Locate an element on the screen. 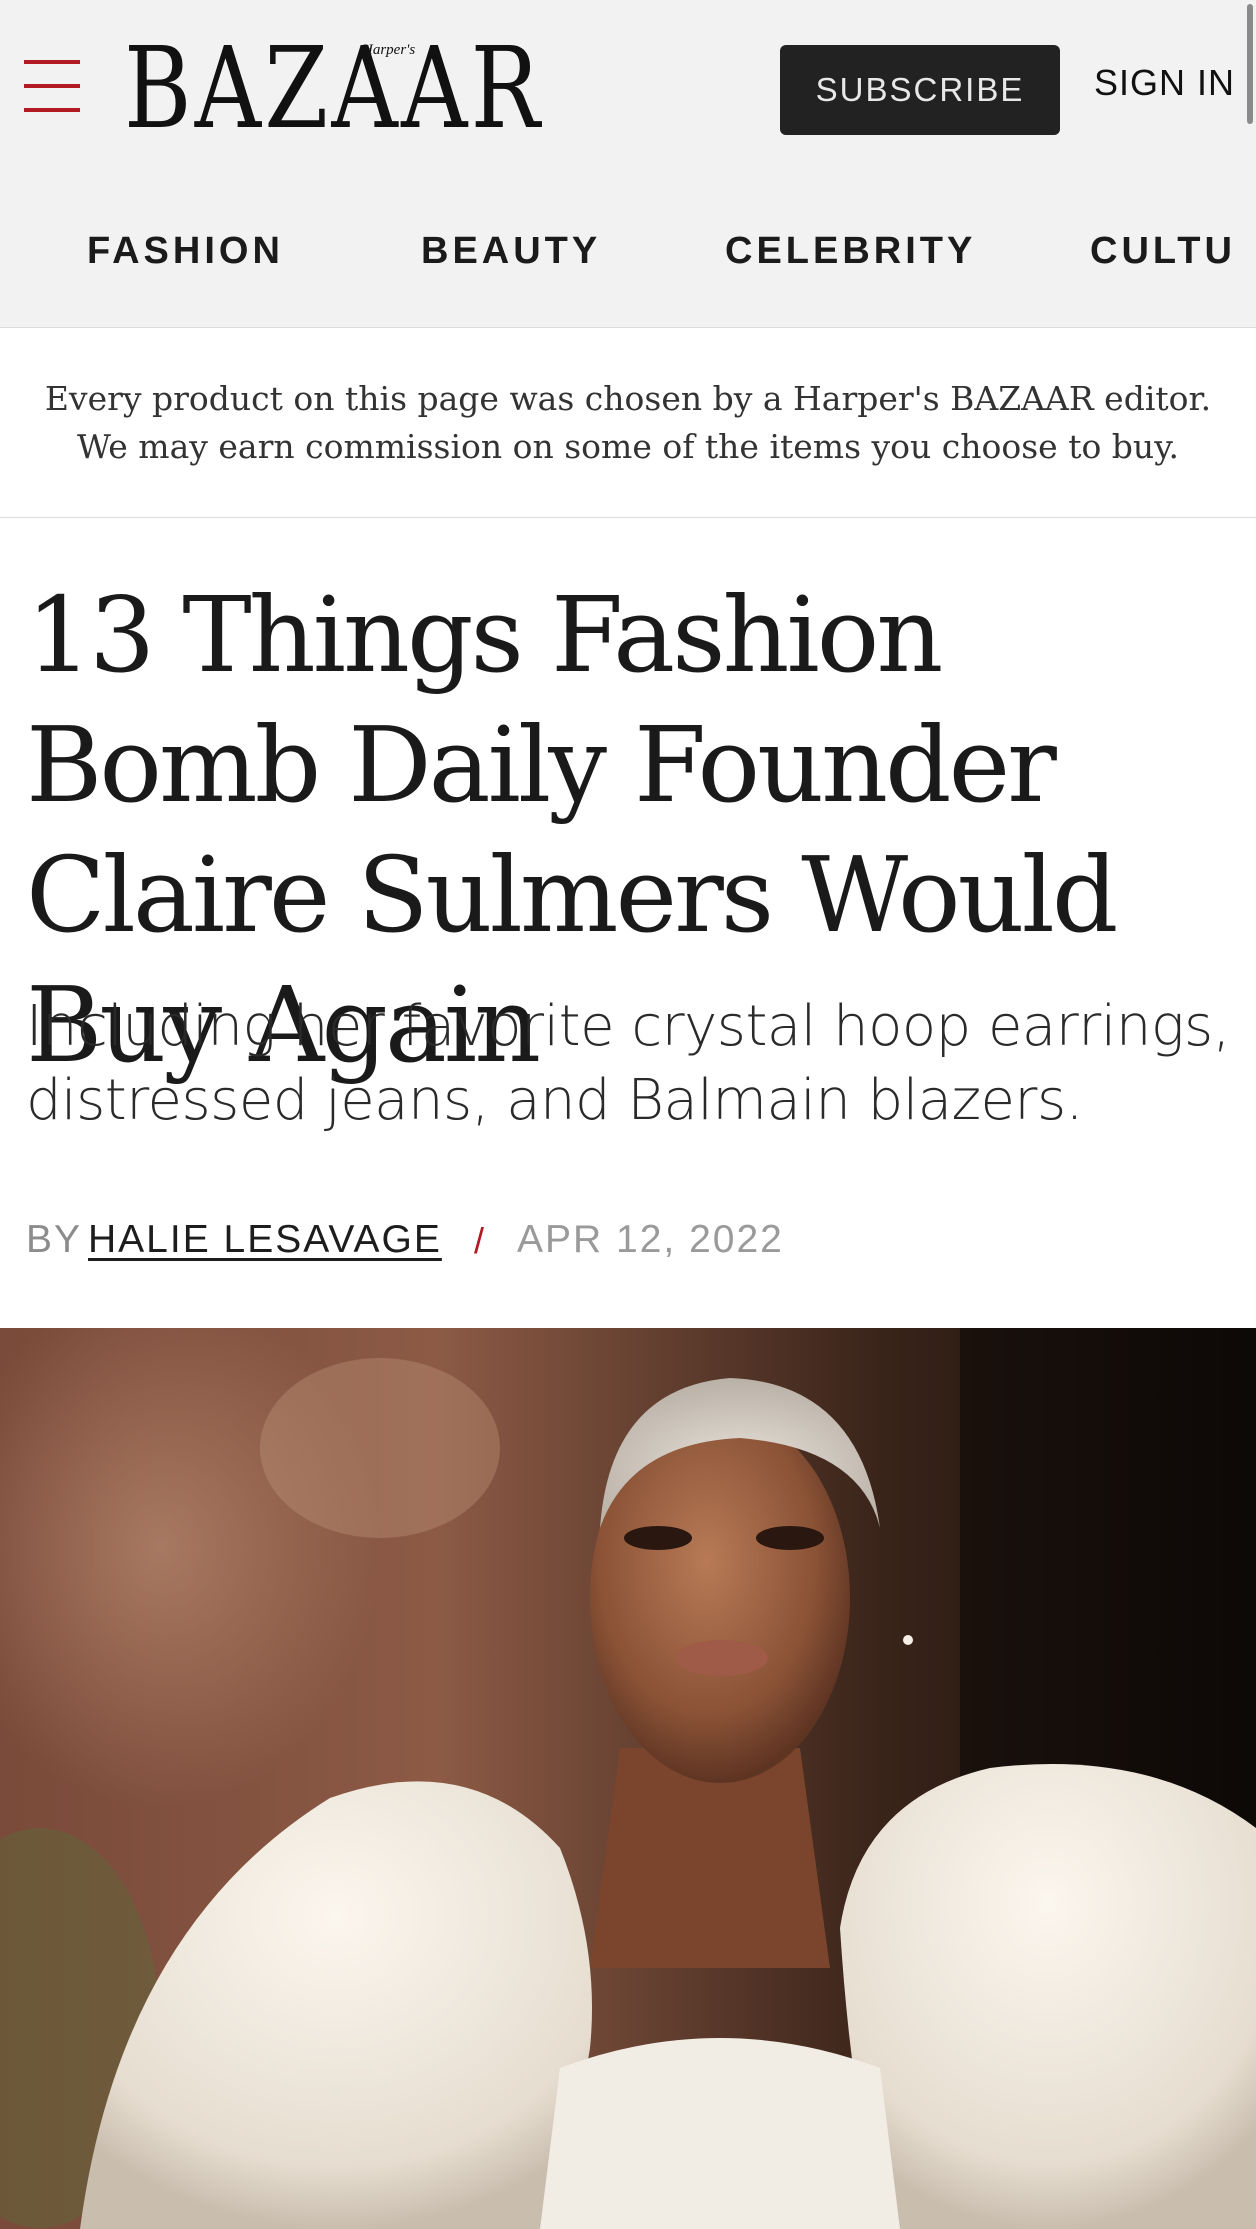 This screenshot has width=1256, height=2229. site-logo: BAZAAR Harper's is located at coordinates (332, 89).